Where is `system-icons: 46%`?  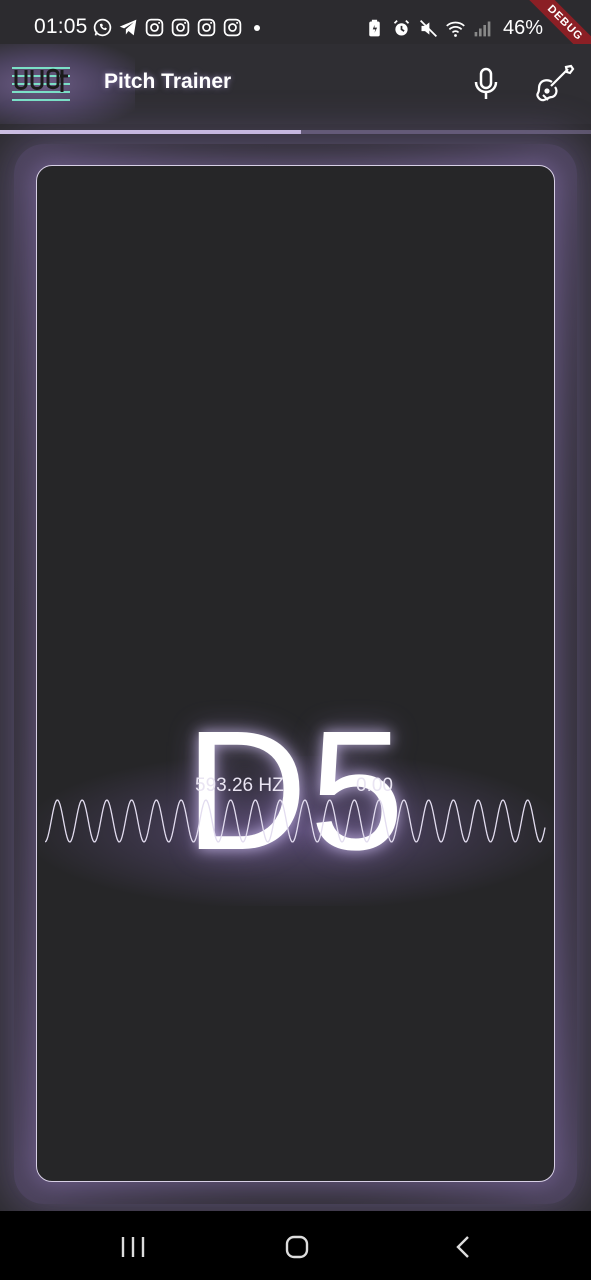 system-icons: 46% is located at coordinates (453, 28).